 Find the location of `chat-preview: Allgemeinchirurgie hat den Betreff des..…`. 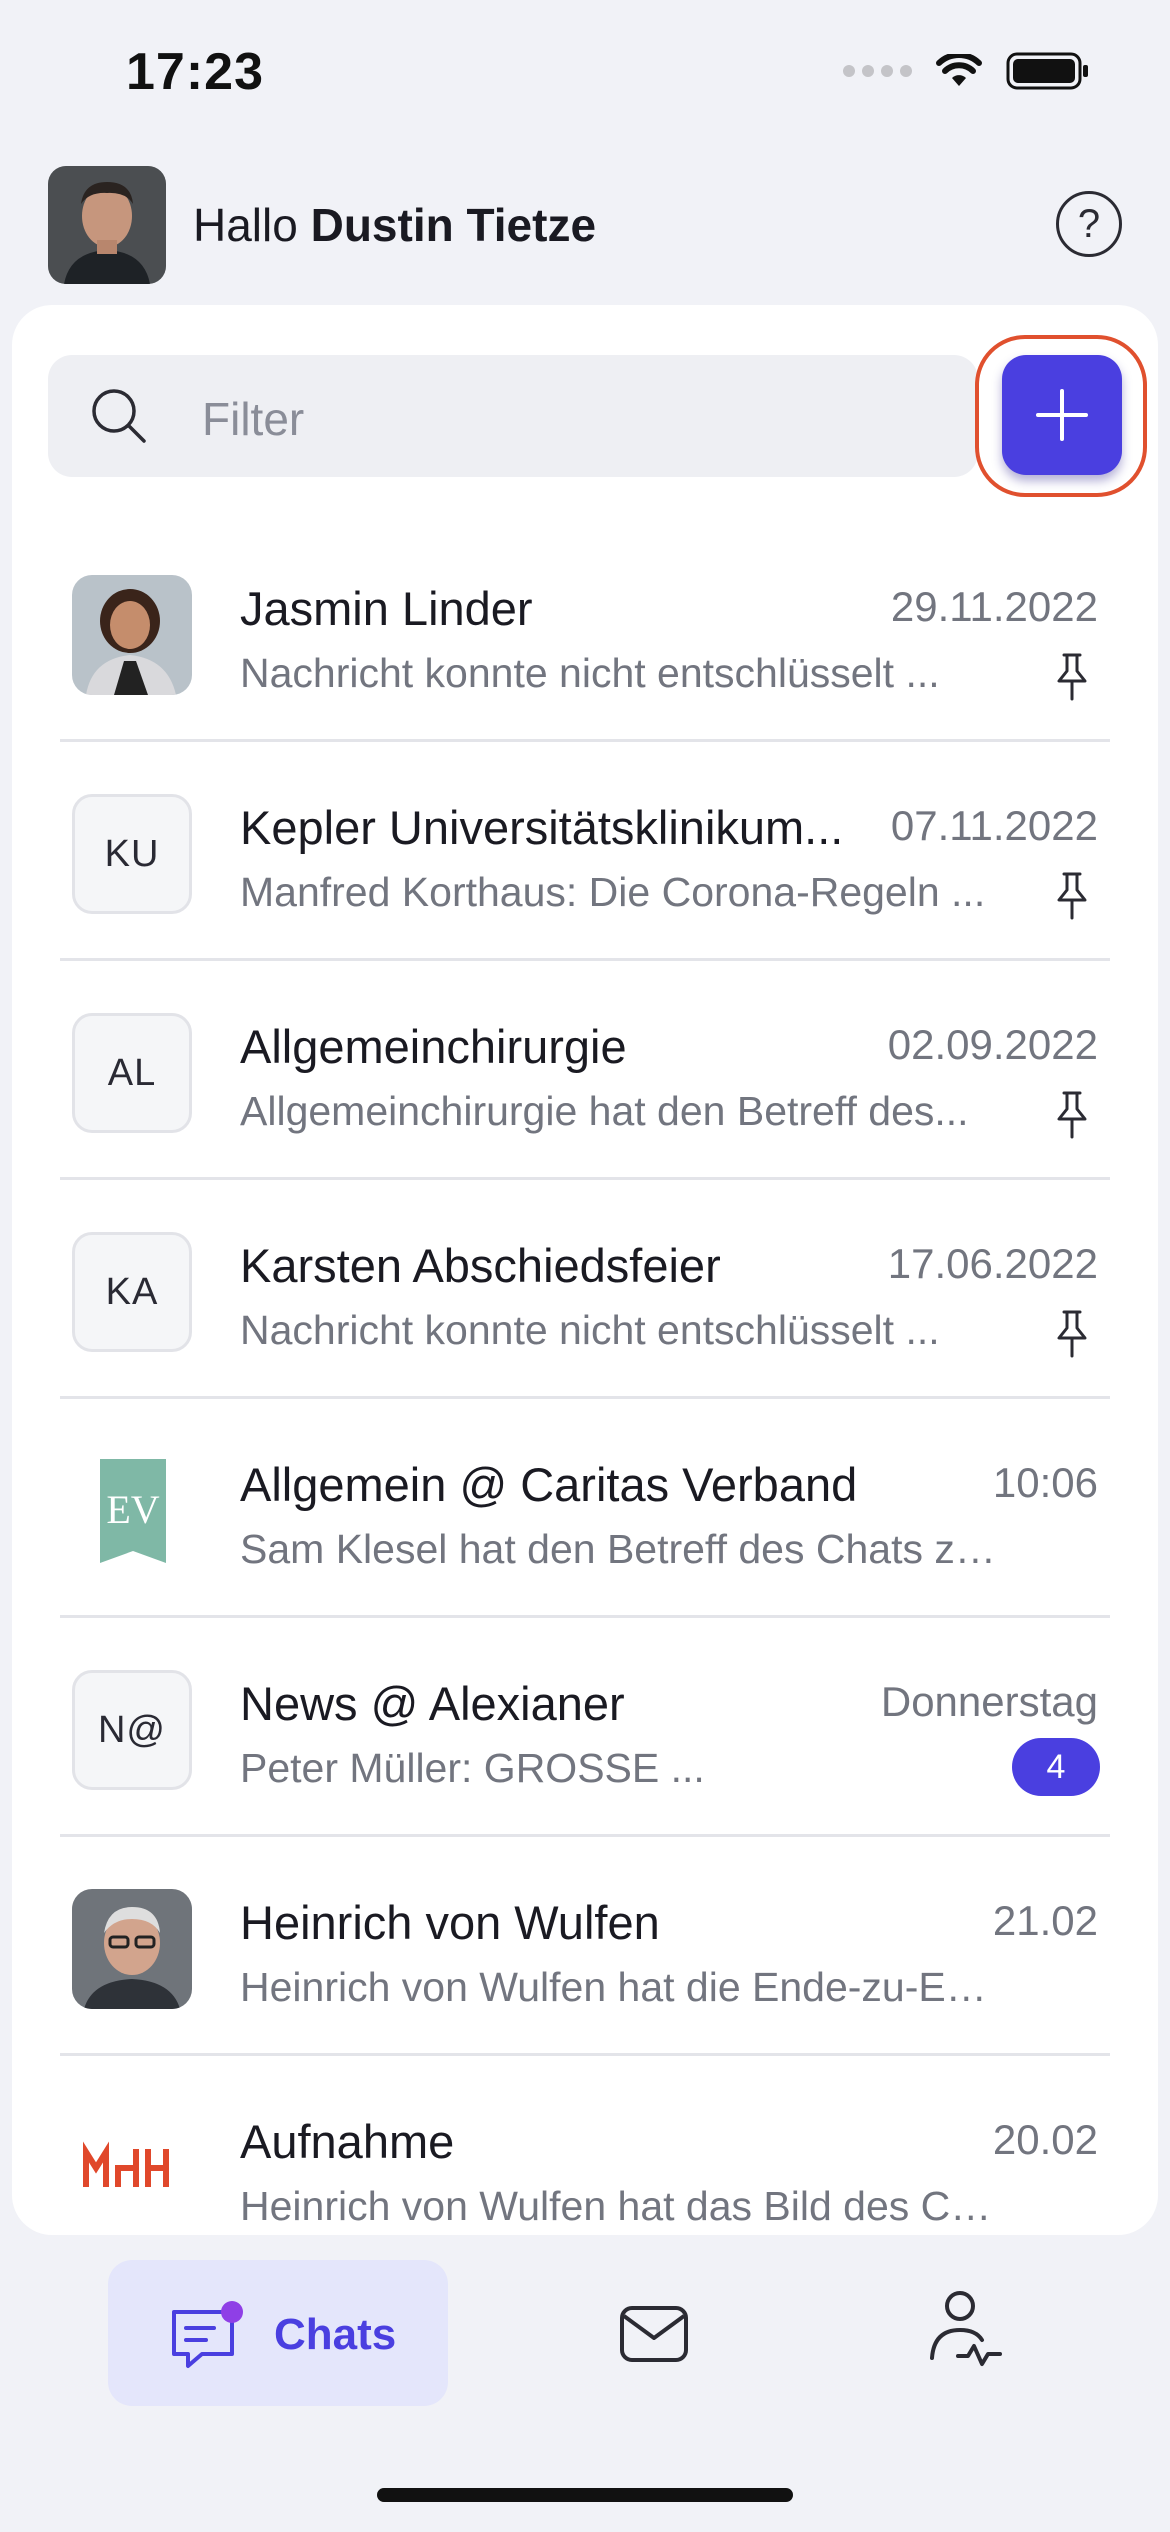

chat-preview: Allgemeinchirurgie hat den Betreff des..… is located at coordinates (604, 1111).